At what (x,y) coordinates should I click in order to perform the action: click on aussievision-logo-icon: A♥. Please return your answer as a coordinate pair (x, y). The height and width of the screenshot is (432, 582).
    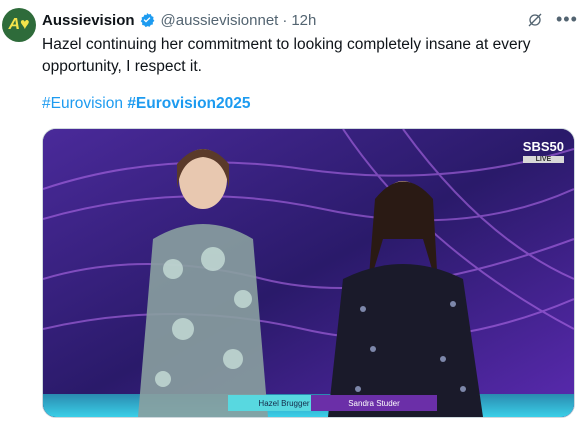
    Looking at the image, I should click on (19, 24).